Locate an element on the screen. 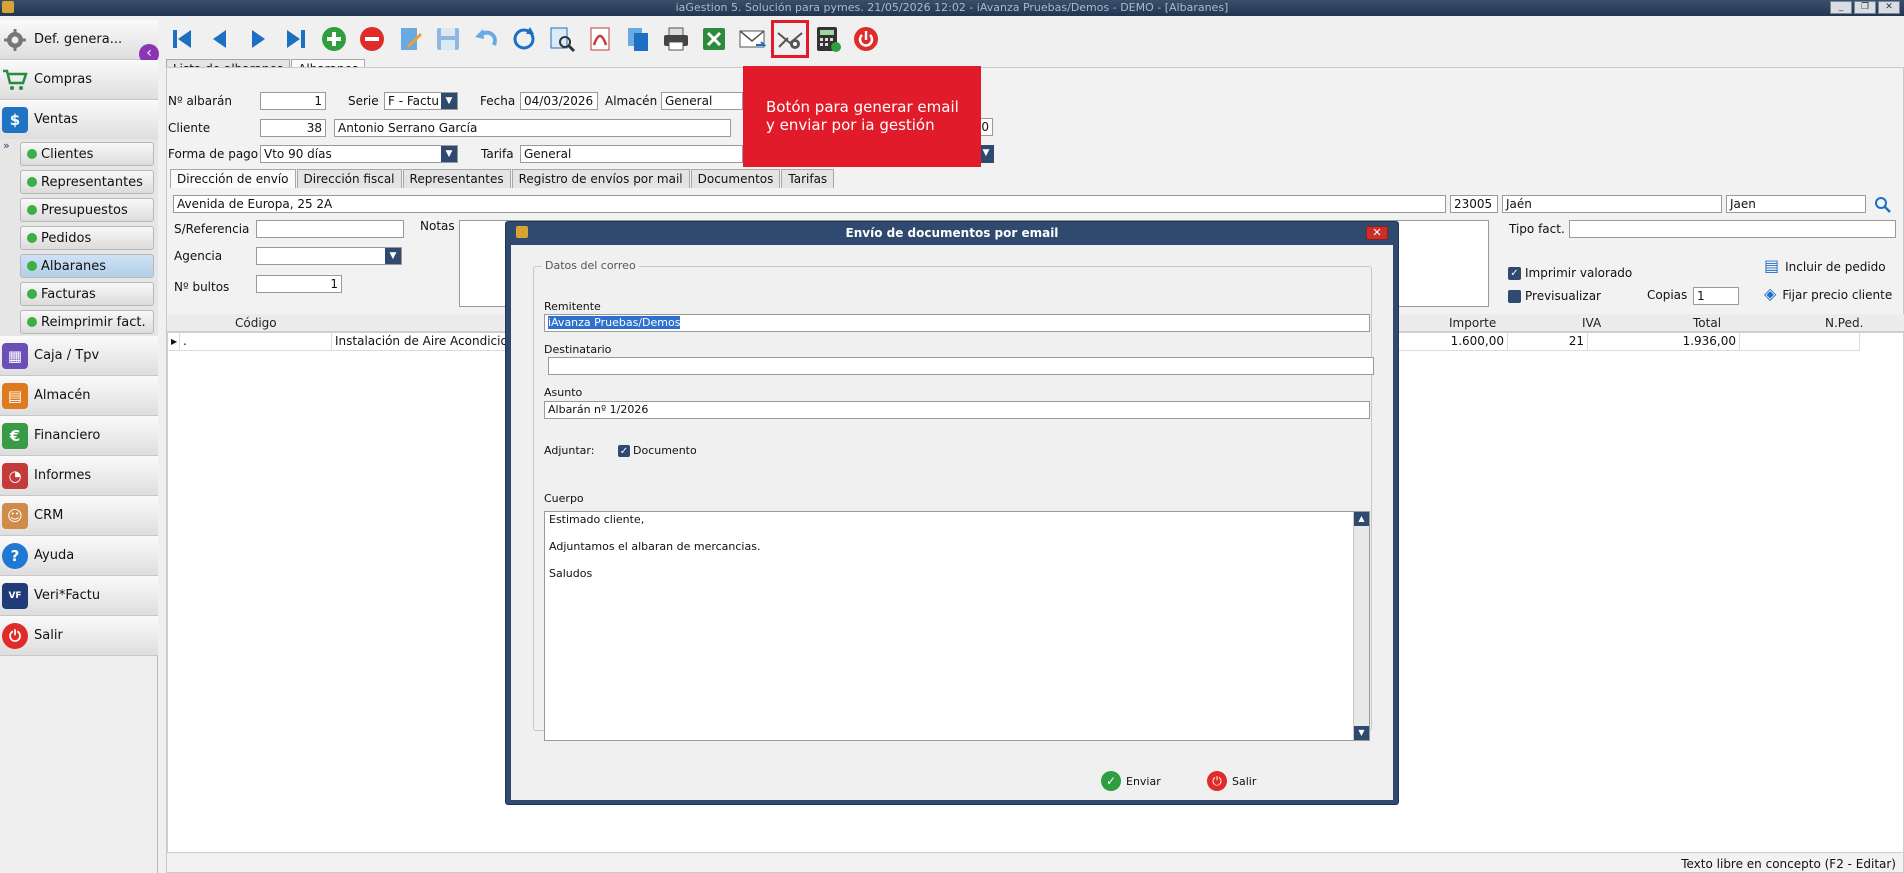 The image size is (1904, 873). cliente-label: Cliente is located at coordinates (189, 128).